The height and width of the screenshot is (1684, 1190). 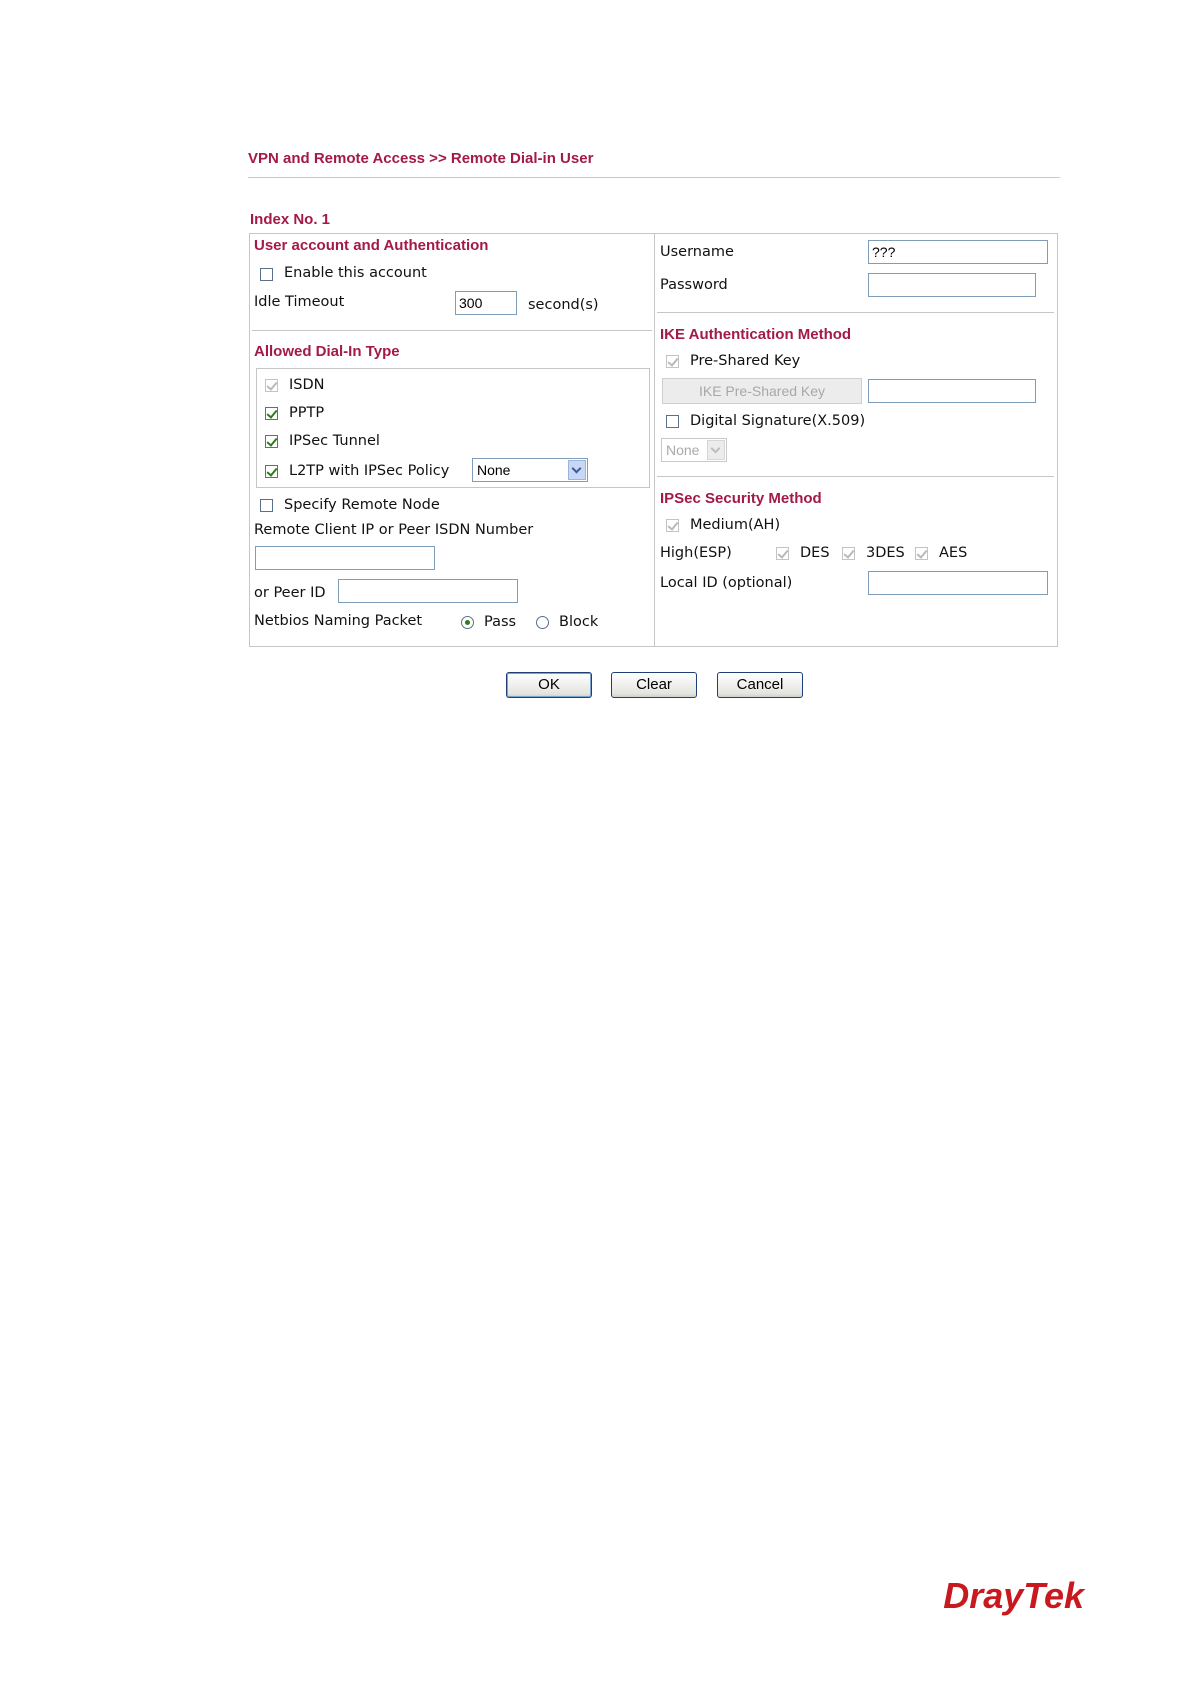 What do you see at coordinates (428, 591) in the screenshot?
I see `peer-id-input` at bounding box center [428, 591].